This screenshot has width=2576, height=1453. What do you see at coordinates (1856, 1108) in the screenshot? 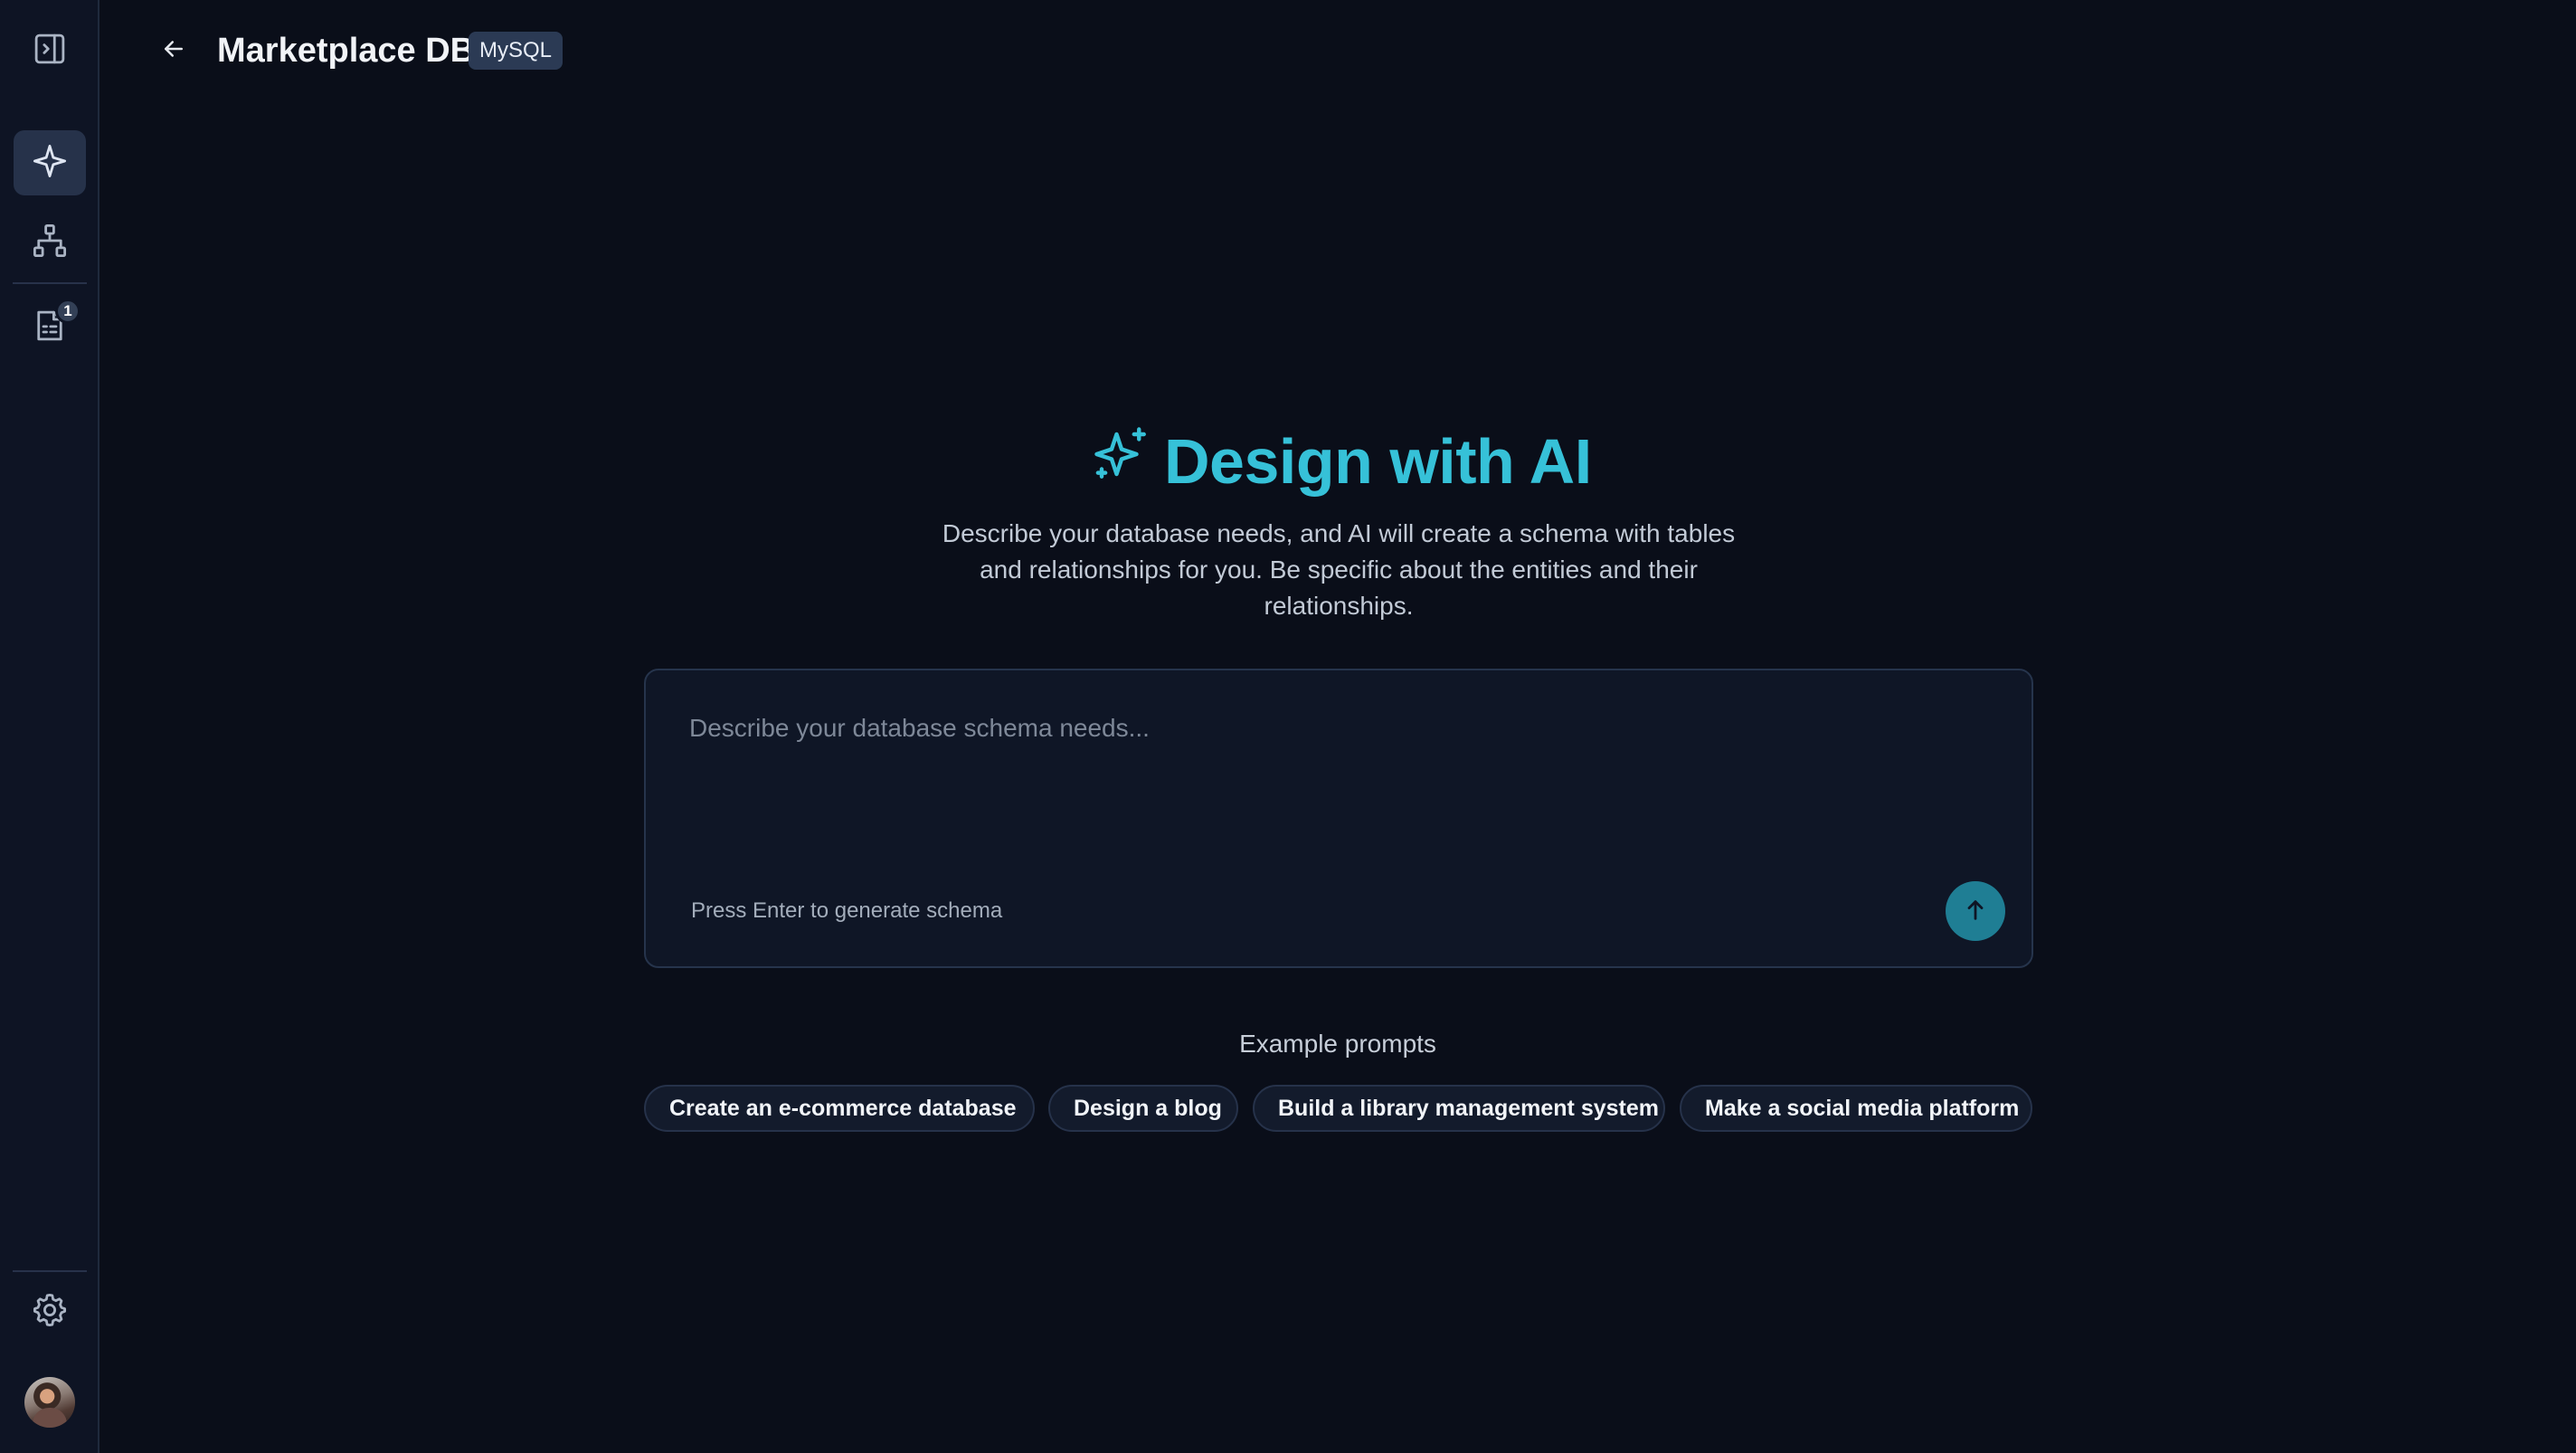
I see `example-prompt-social-media: Make a social media platform` at bounding box center [1856, 1108].